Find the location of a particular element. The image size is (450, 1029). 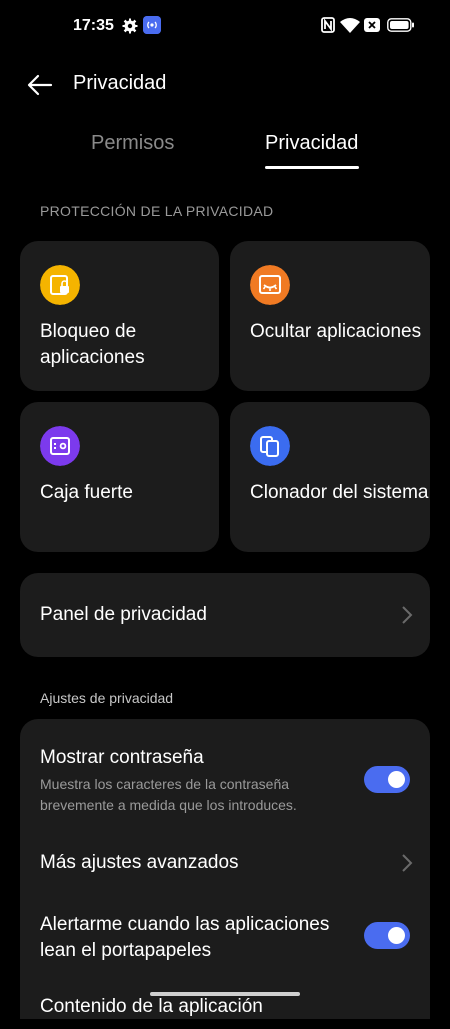

active-tab-indicator is located at coordinates (312, 167).